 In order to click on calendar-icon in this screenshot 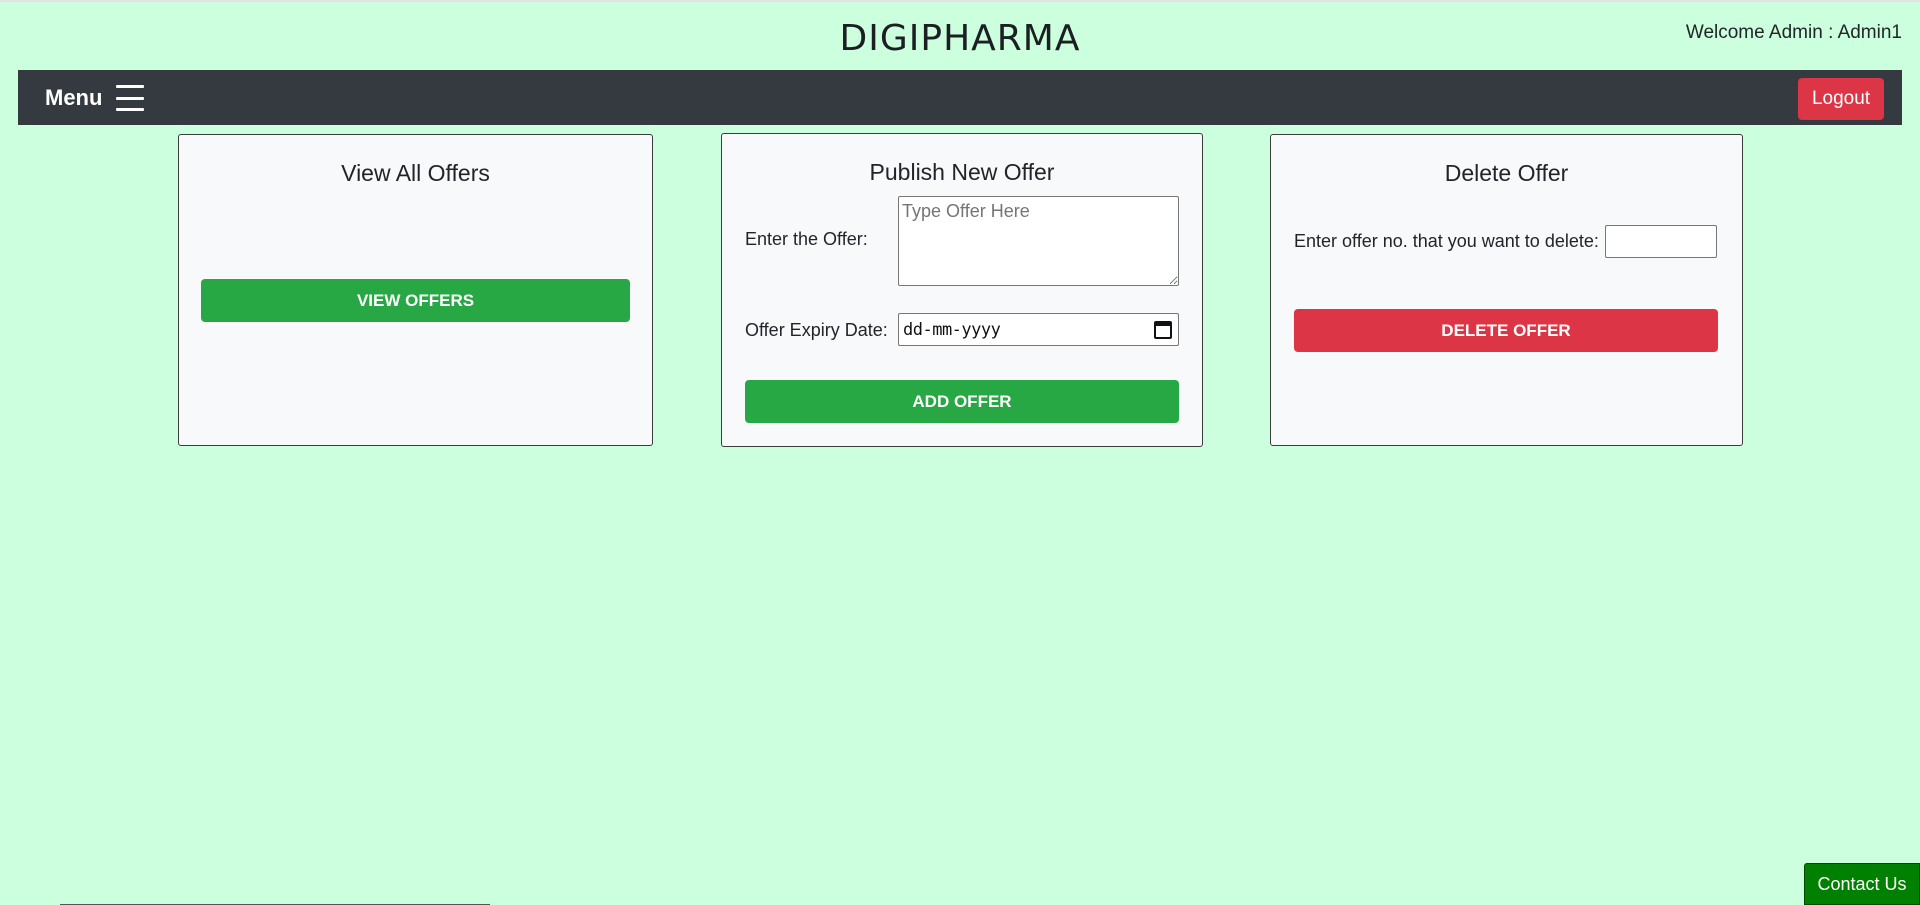, I will do `click(1163, 330)`.